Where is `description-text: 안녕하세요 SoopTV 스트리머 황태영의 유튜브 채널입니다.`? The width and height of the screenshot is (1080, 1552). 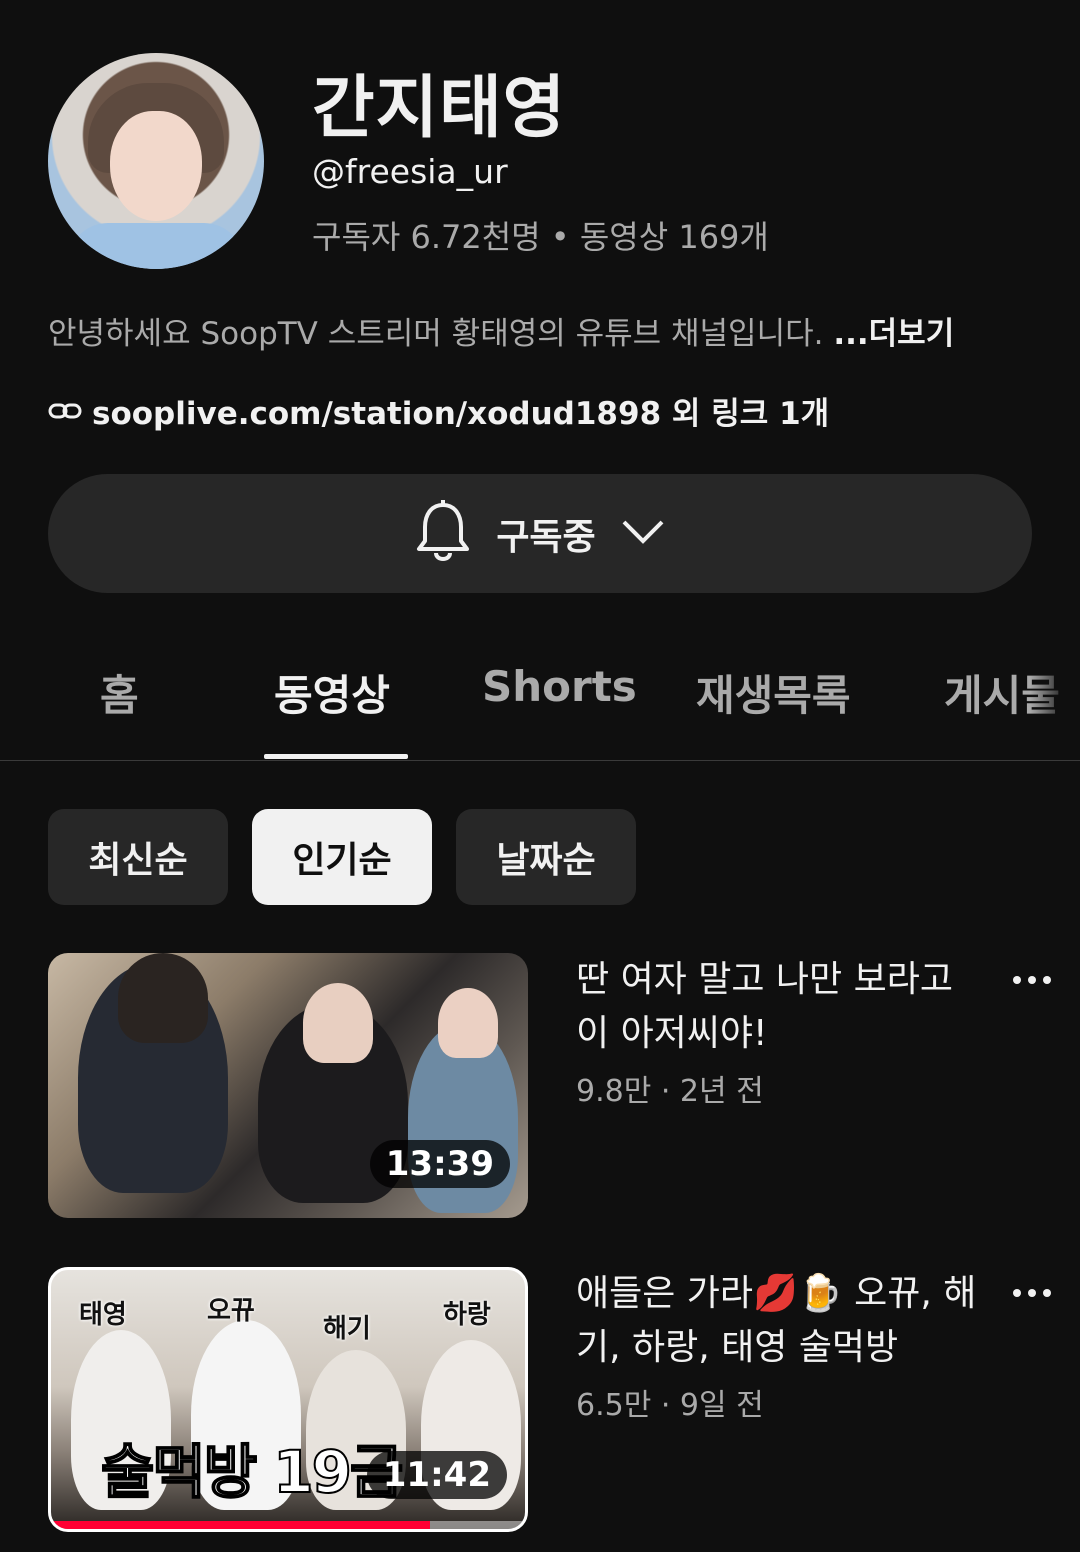 description-text: 안녕하세요 SoopTV 스트리머 황태영의 유튜브 채널입니다. is located at coordinates (441, 334).